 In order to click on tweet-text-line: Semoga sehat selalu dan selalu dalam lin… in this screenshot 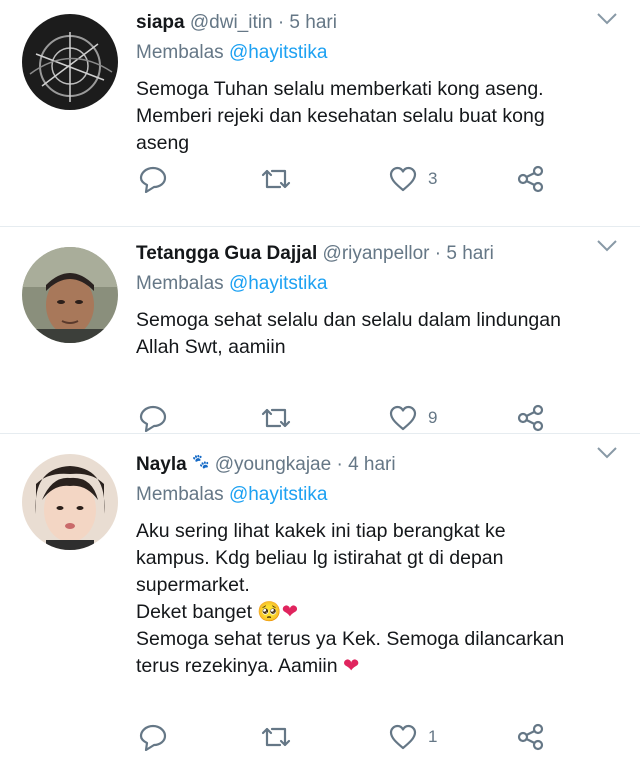, I will do `click(348, 320)`.